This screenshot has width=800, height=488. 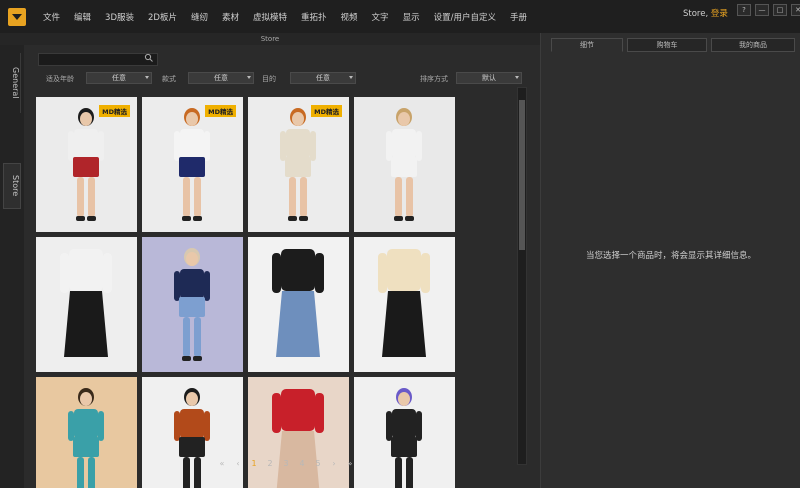 I want to click on menu-sewing: 缝纫, so click(x=199, y=17).